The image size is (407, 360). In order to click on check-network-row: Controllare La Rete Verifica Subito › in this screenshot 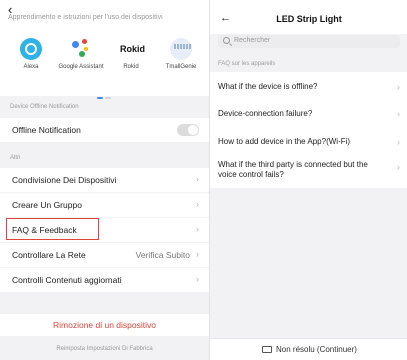, I will do `click(104, 255)`.